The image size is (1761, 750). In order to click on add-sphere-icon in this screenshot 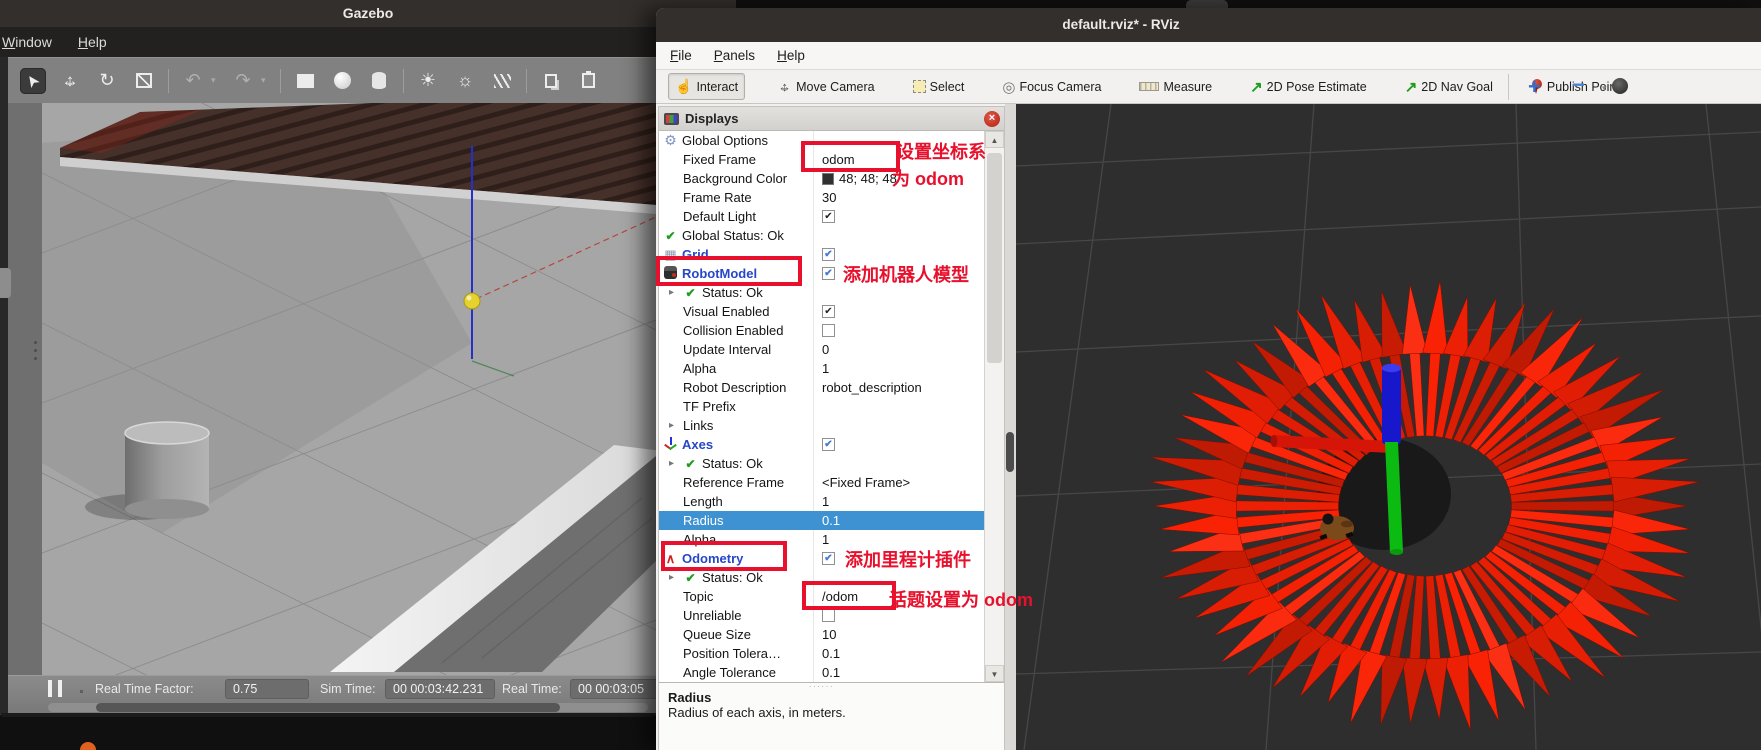, I will do `click(342, 81)`.